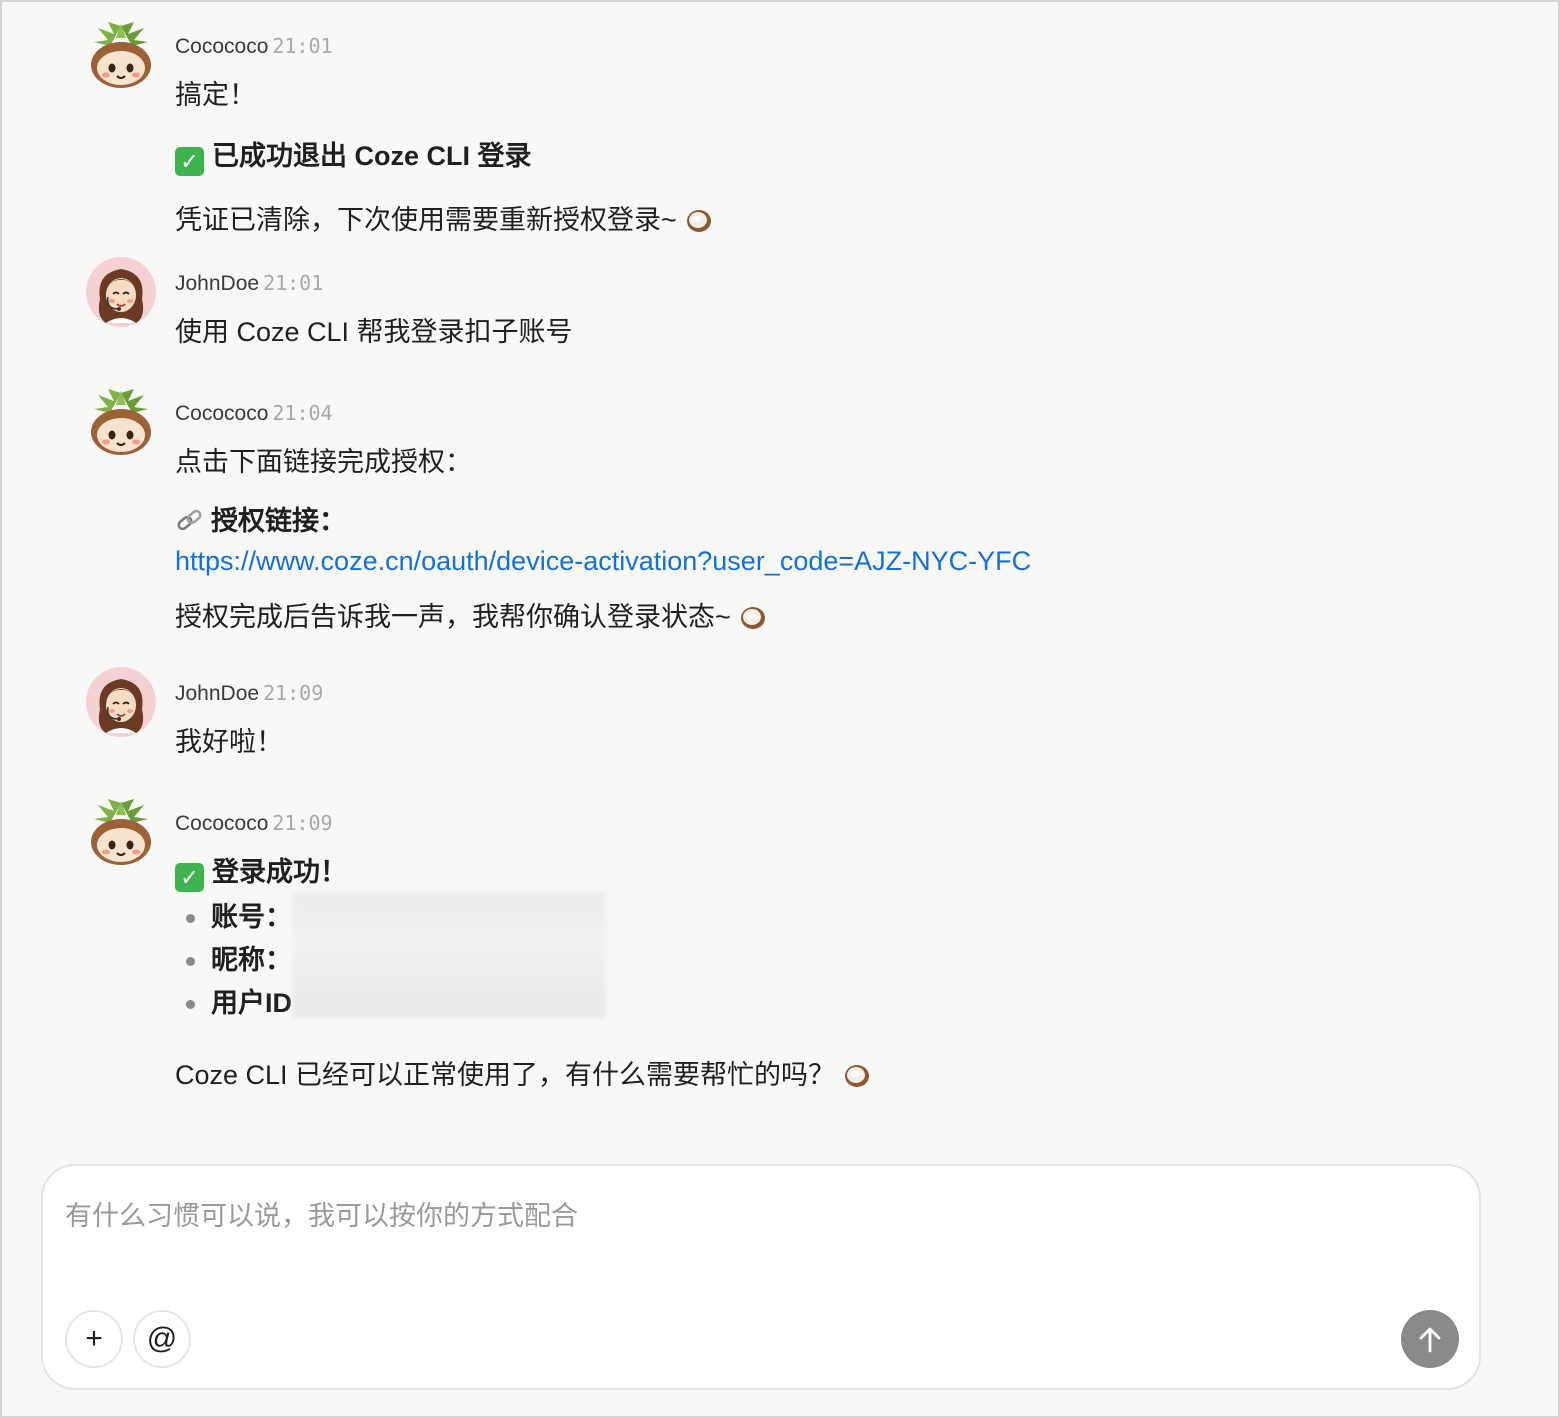 The image size is (1560, 1418). What do you see at coordinates (636, 713) in the screenshot?
I see `message-johndoe-2: JohnDoe 21:09 我好啦！` at bounding box center [636, 713].